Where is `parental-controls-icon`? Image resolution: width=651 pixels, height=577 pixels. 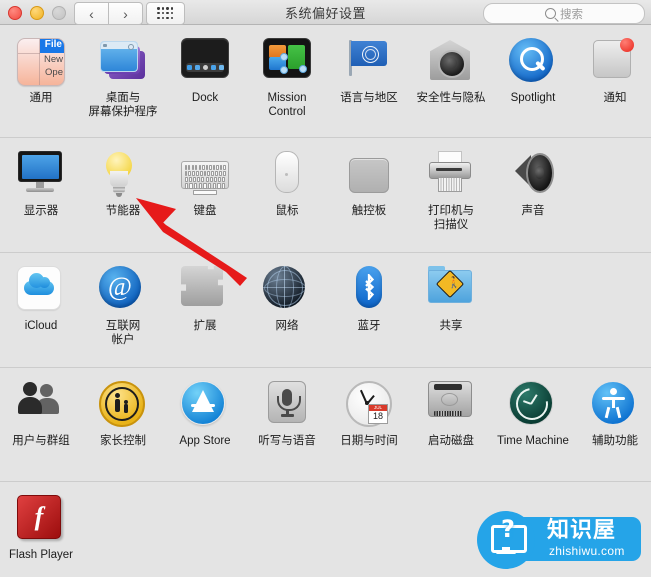
parental-controls-icon is located at coordinates (123, 405).